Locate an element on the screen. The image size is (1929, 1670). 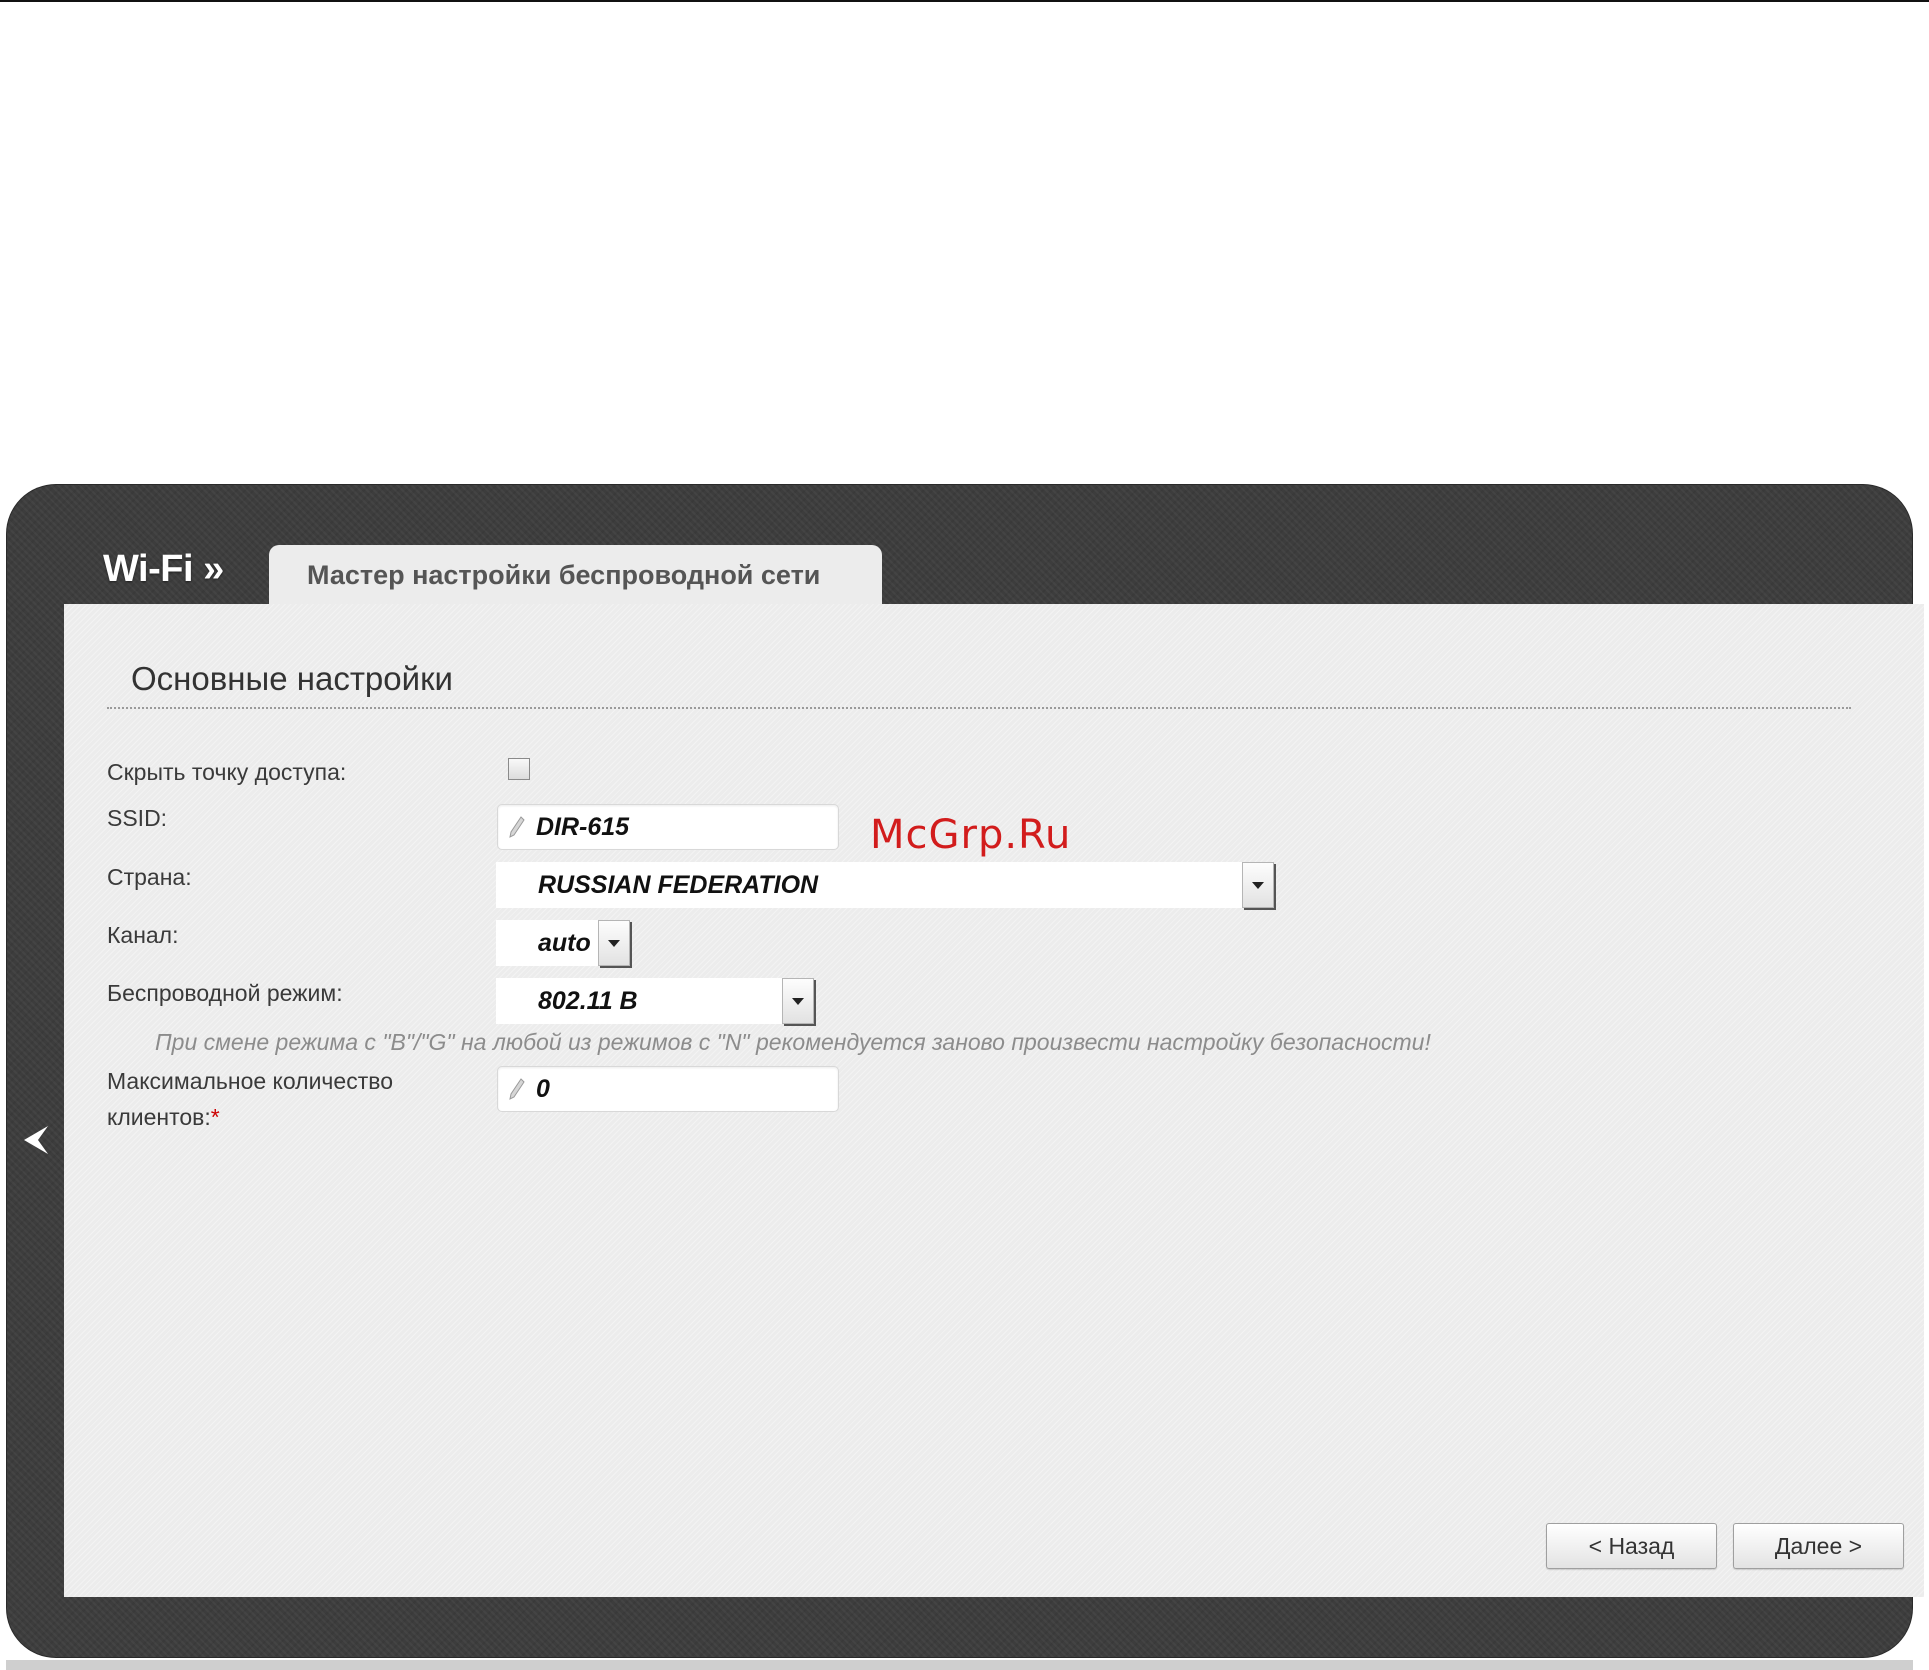
max-clients-input: 0 is located at coordinates (668, 1089).